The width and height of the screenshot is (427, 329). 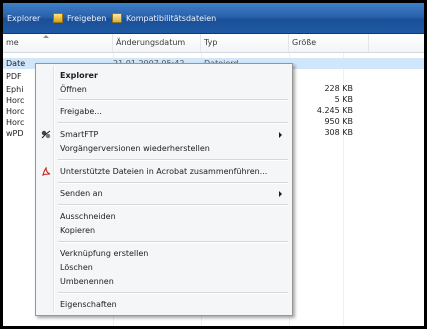 I want to click on file-size: 5 KB, so click(x=343, y=99).